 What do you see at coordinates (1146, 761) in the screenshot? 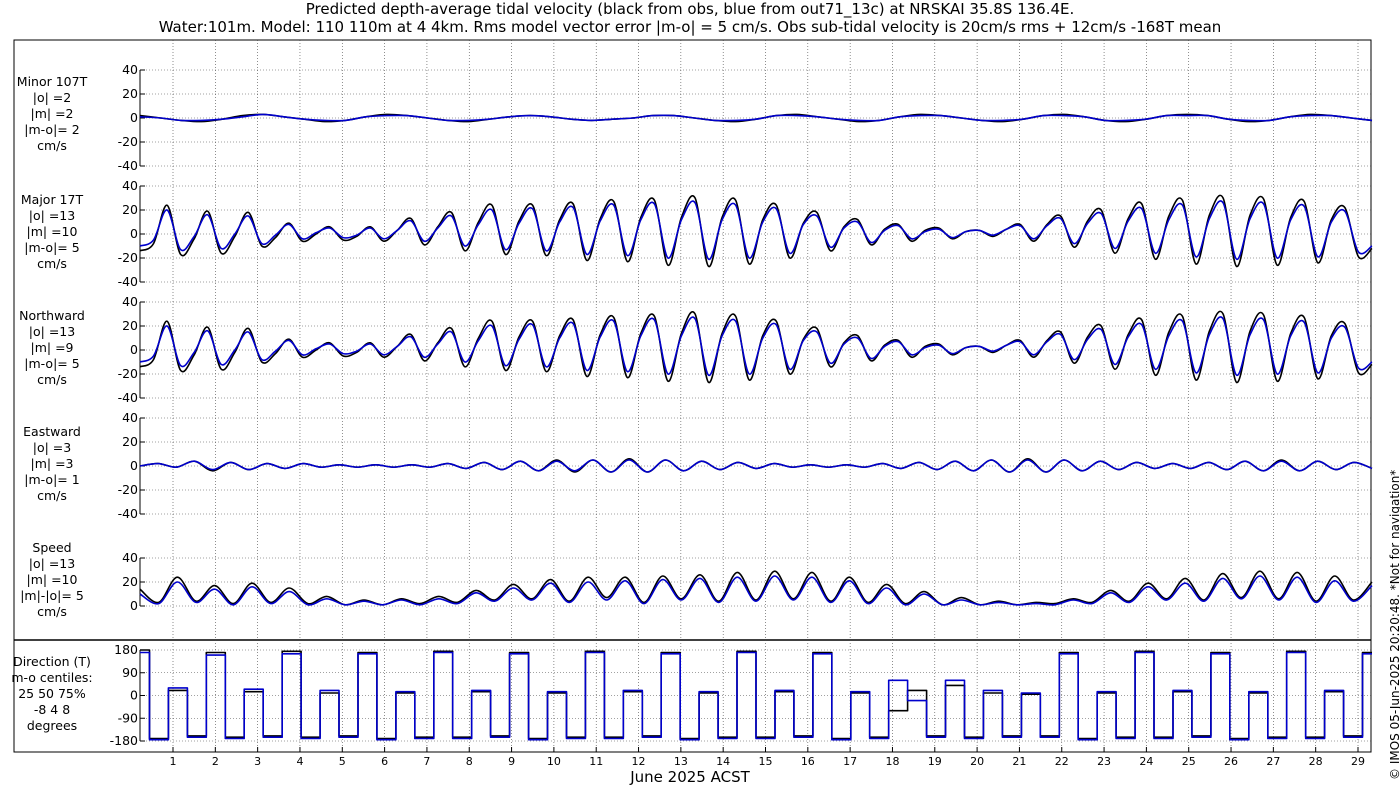
I see `x-tick-label: 24` at bounding box center [1146, 761].